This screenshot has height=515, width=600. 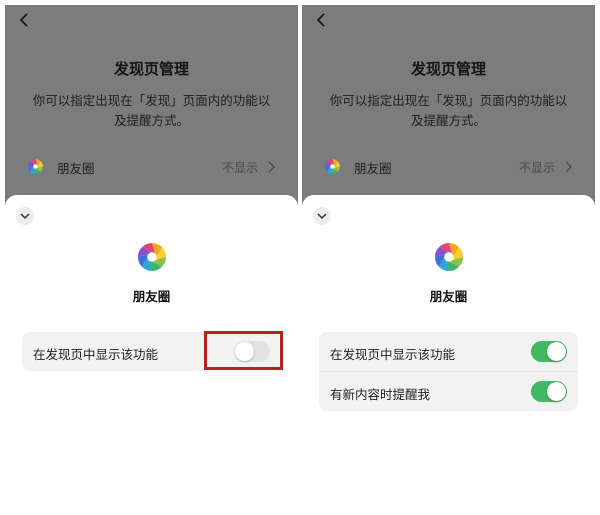 I want to click on show-in-discover-toggle, so click(x=549, y=351).